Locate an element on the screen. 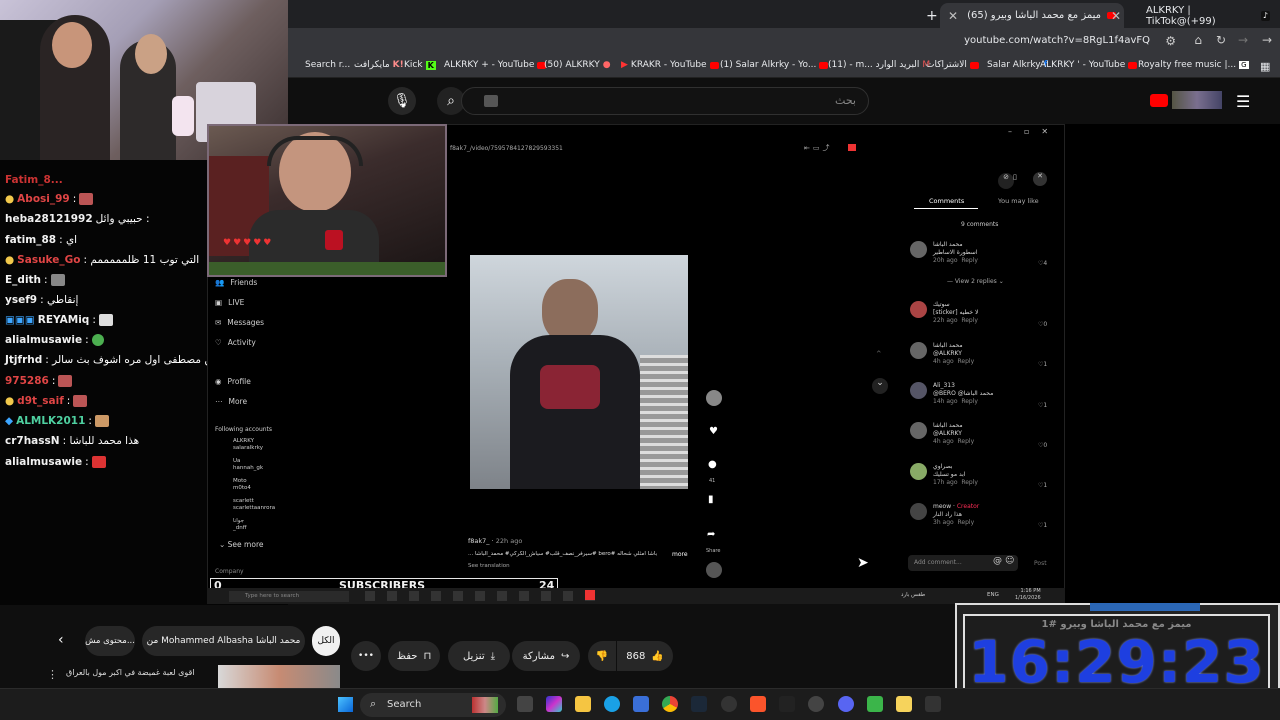  obs-icon is located at coordinates (729, 704).